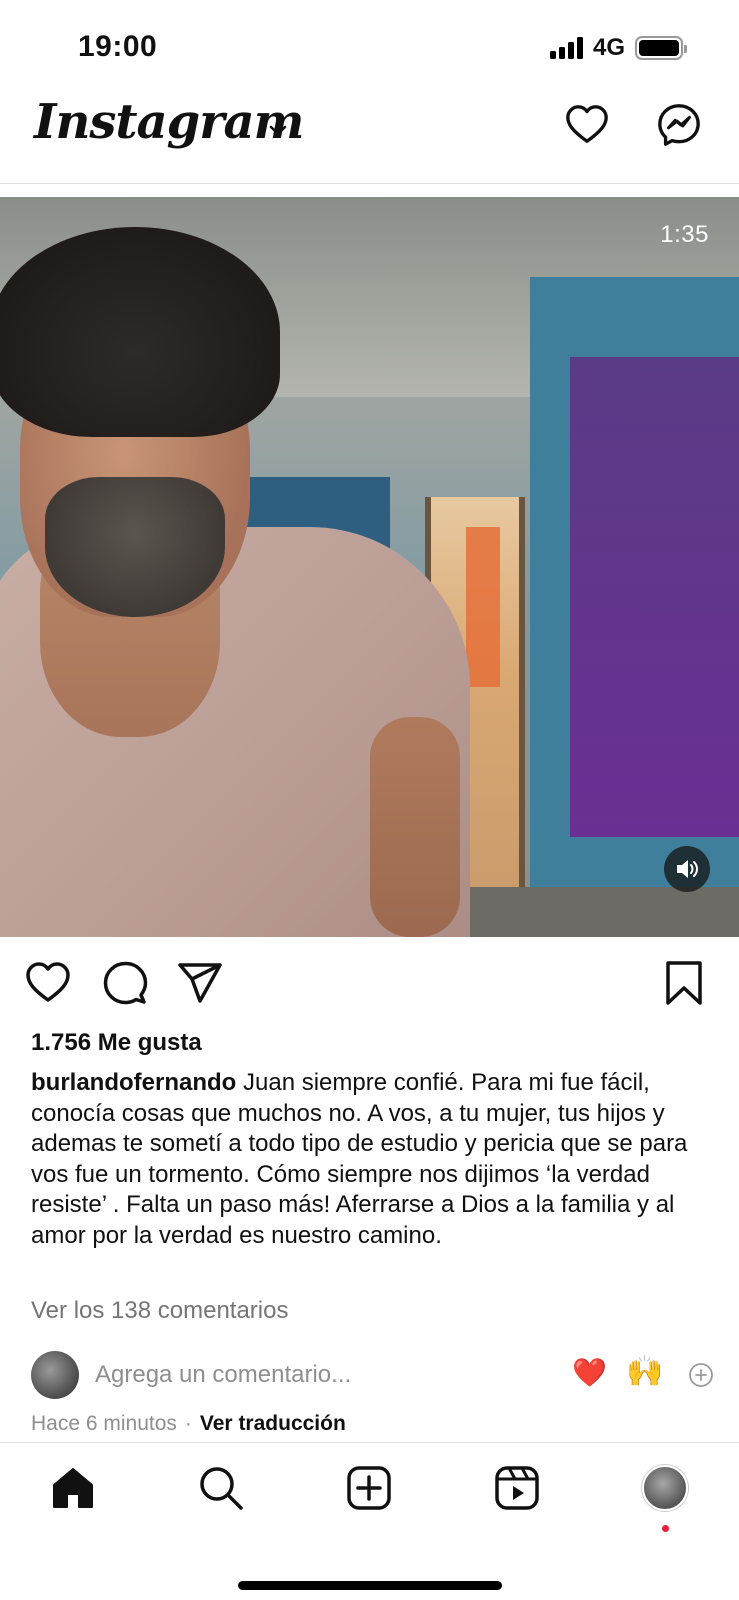  I want to click on status-indicators: 4G, so click(618, 48).